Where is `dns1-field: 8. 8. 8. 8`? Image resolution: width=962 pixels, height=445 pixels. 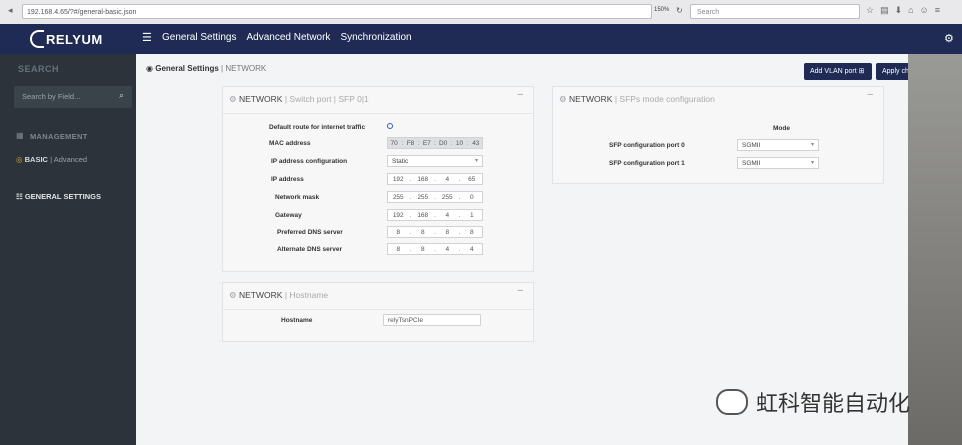 dns1-field: 8. 8. 8. 8 is located at coordinates (435, 232).